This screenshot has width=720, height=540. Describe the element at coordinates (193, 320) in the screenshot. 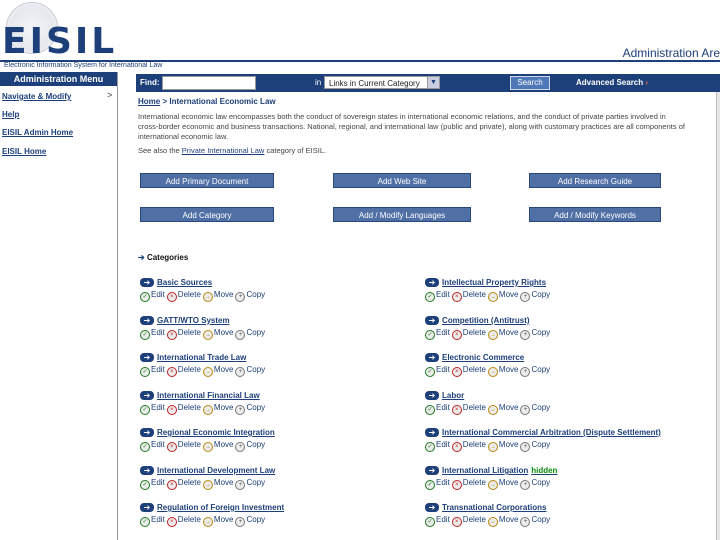

I see `category-link: GATT/WTO System` at that location.